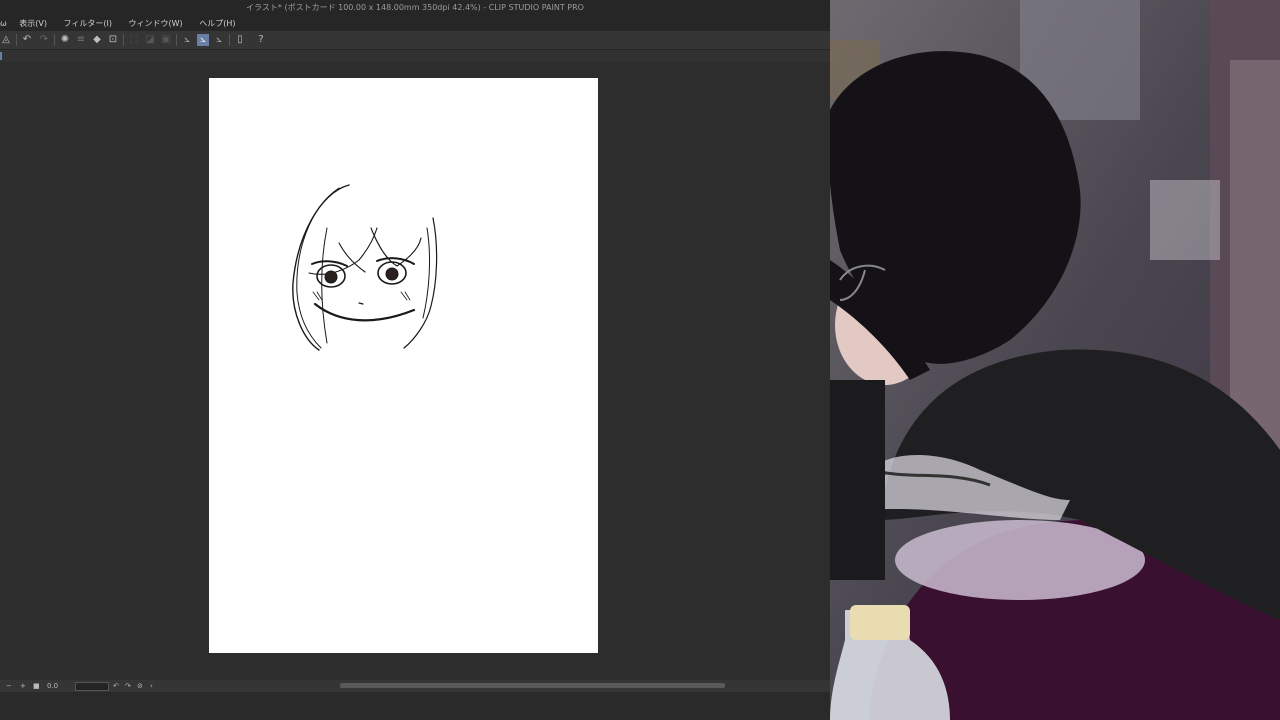 The width and height of the screenshot is (1280, 720). What do you see at coordinates (203, 40) in the screenshot?
I see `snap-special-ruler-icon: ⦣` at bounding box center [203, 40].